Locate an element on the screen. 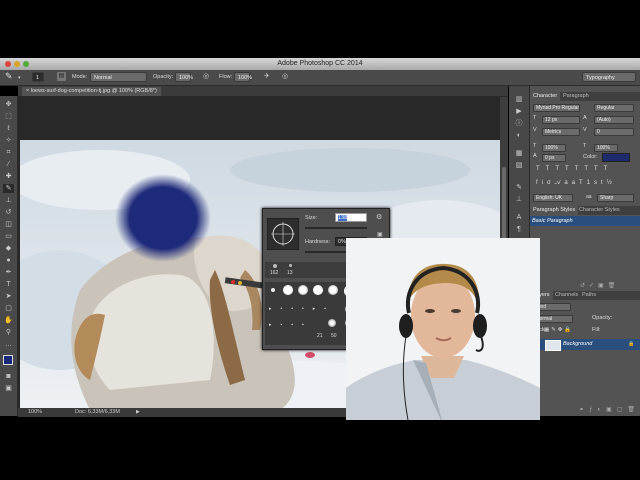 Image resolution: width=640 pixels, height=480 pixels. lock-icons: ▦✎✥🔒 is located at coordinates (558, 330).